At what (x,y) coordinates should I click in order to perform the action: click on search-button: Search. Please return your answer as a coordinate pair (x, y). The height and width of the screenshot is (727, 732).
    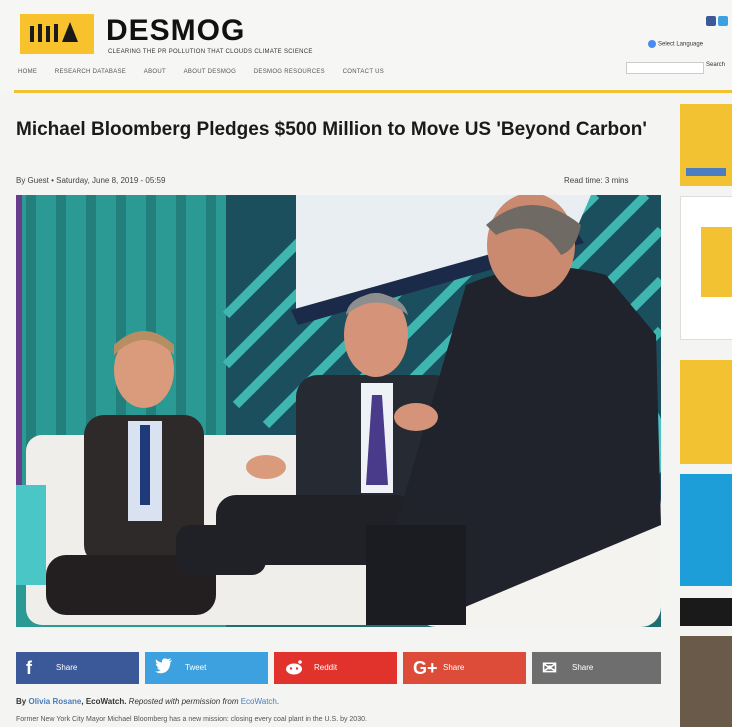
    Looking at the image, I should click on (715, 65).